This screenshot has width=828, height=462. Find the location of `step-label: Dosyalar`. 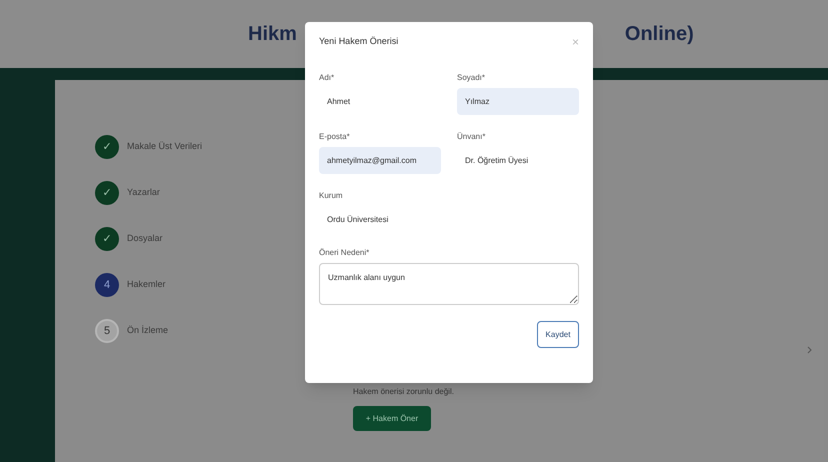

step-label: Dosyalar is located at coordinates (145, 239).